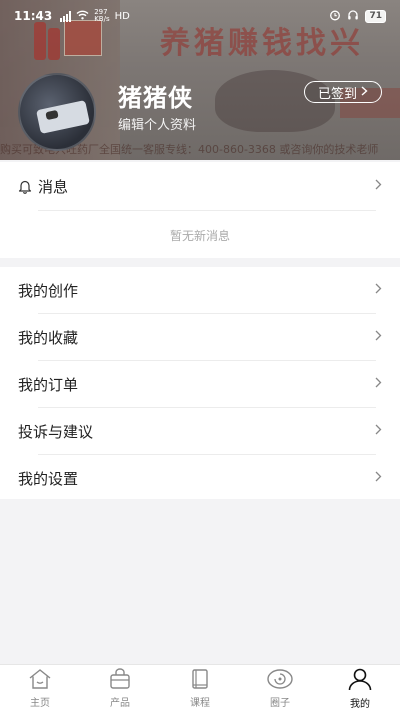 Image resolution: width=400 pixels, height=711 pixels. Describe the element at coordinates (33, 16) in the screenshot. I see `status-time: 11:43` at that location.